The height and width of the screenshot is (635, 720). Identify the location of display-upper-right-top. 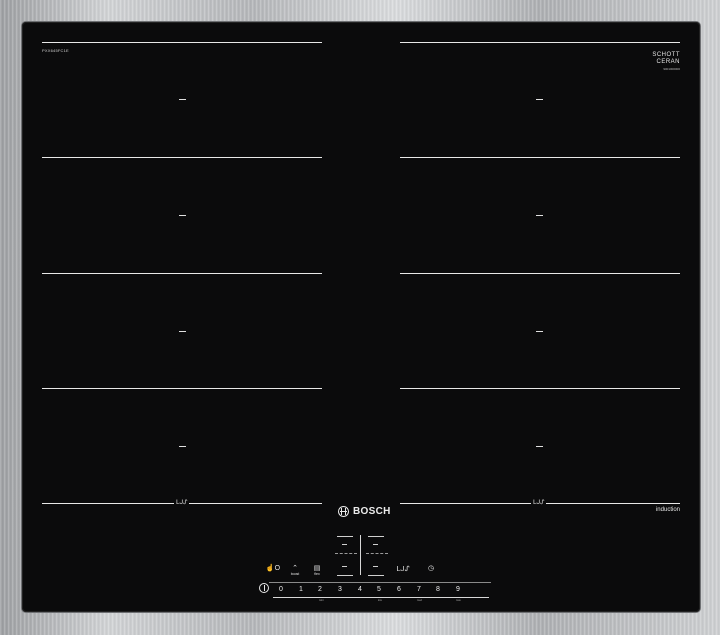
(376, 536).